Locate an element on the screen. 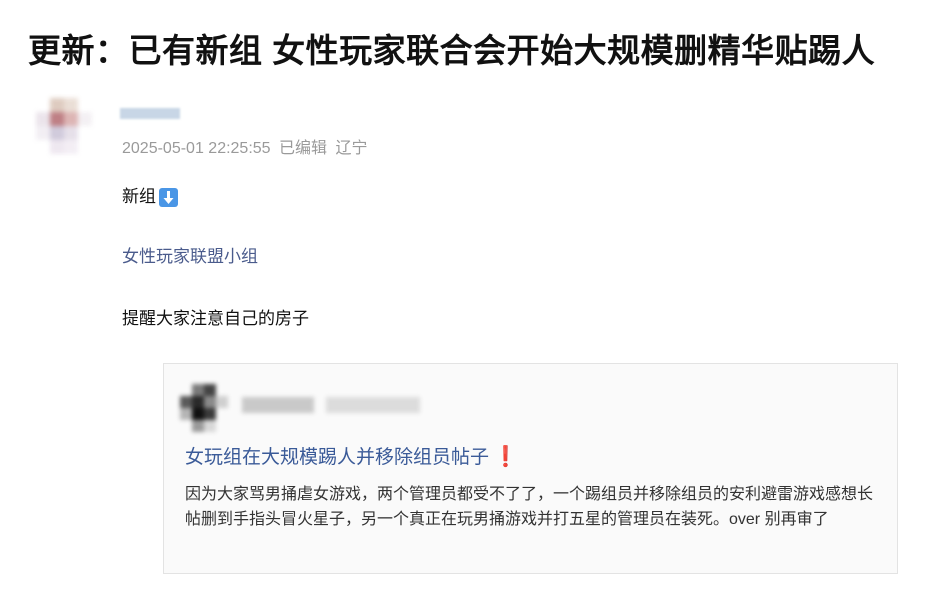  edited-label: 已编辑 is located at coordinates (303, 148).